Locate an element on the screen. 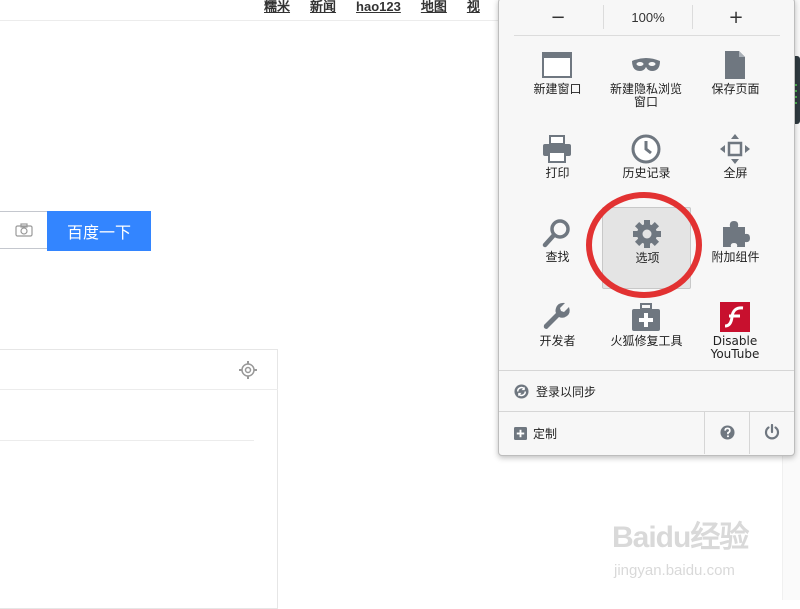 Image resolution: width=800 pixels, height=609 pixels. nav-link-hao123: hao123 is located at coordinates (378, 8).